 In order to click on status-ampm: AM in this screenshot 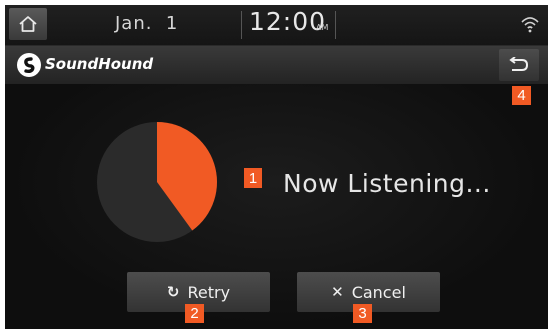, I will do `click(322, 27)`.